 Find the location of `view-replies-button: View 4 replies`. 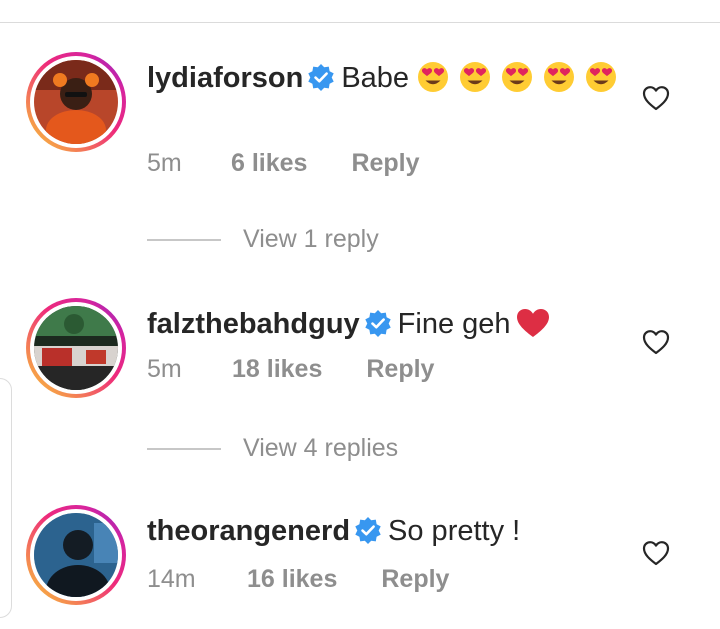

view-replies-button: View 4 replies is located at coordinates (272, 448).